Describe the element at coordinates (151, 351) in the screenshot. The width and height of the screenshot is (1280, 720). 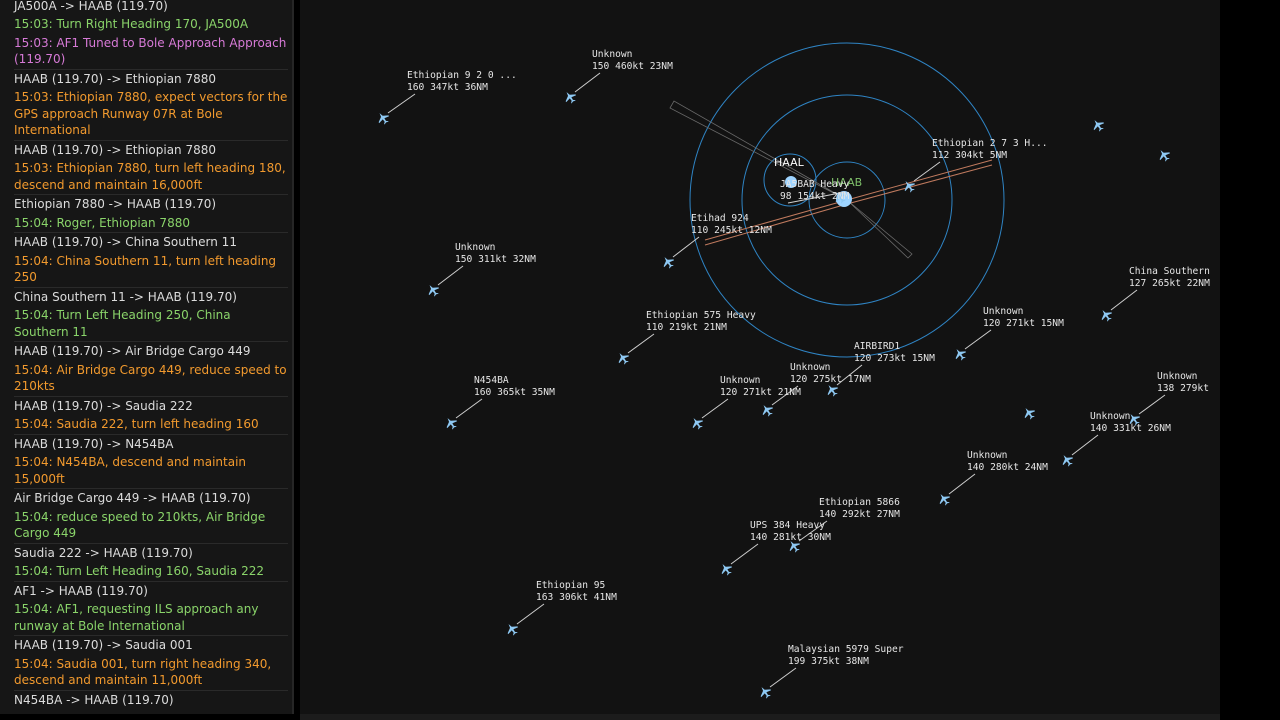
I see `log-message: HAAB (119.70) -> Air Bridge Cargo 449` at that location.